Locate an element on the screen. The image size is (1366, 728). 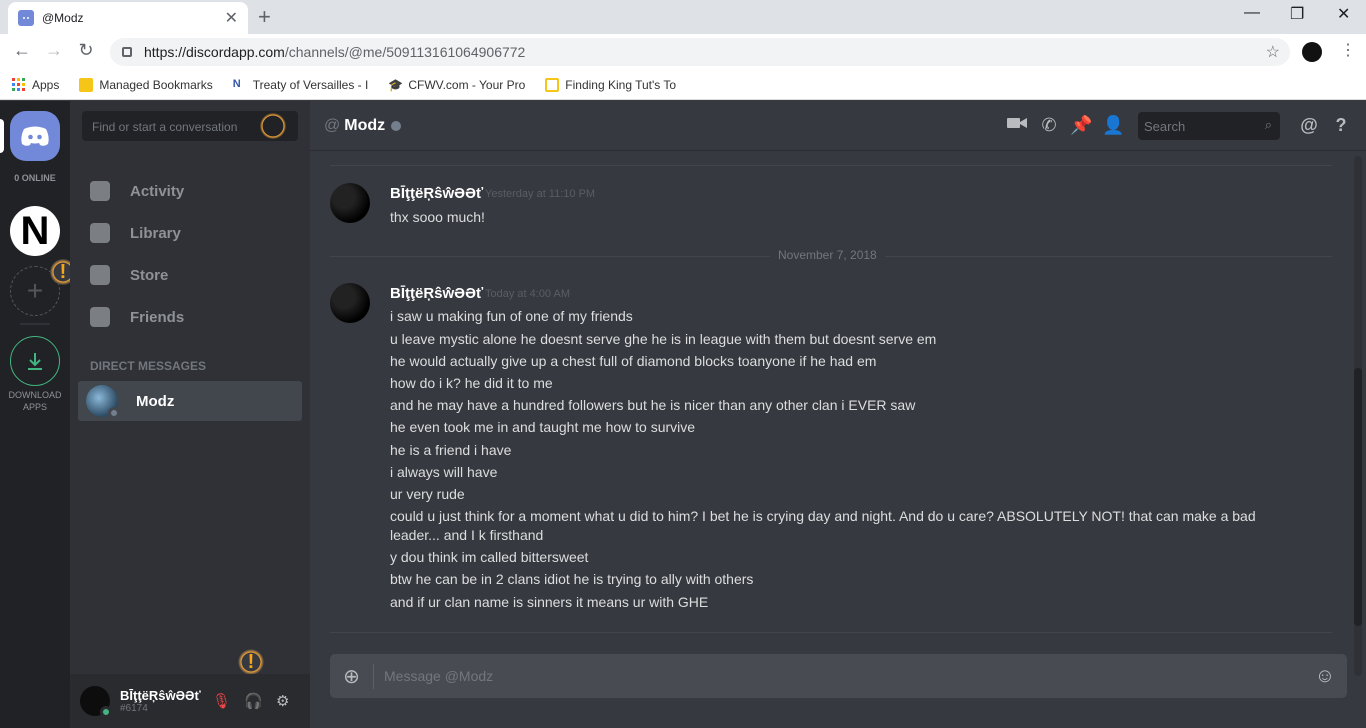
headphones-icon: 🎧 is located at coordinates (253, 701).